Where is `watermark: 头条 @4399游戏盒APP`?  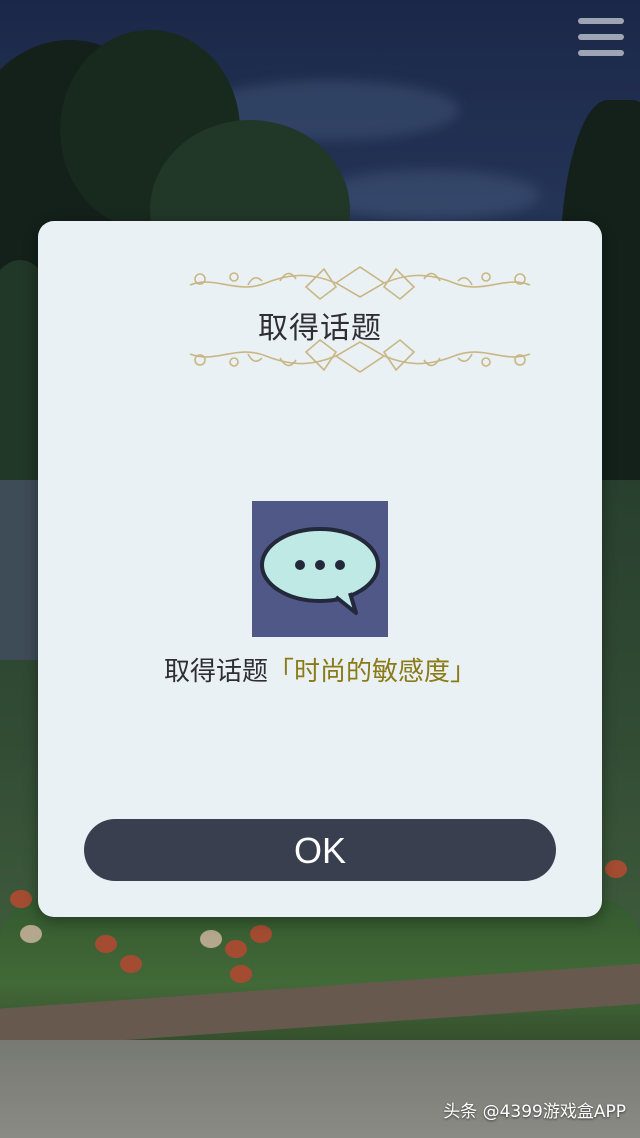 watermark: 头条 @4399游戏盒APP is located at coordinates (534, 1112).